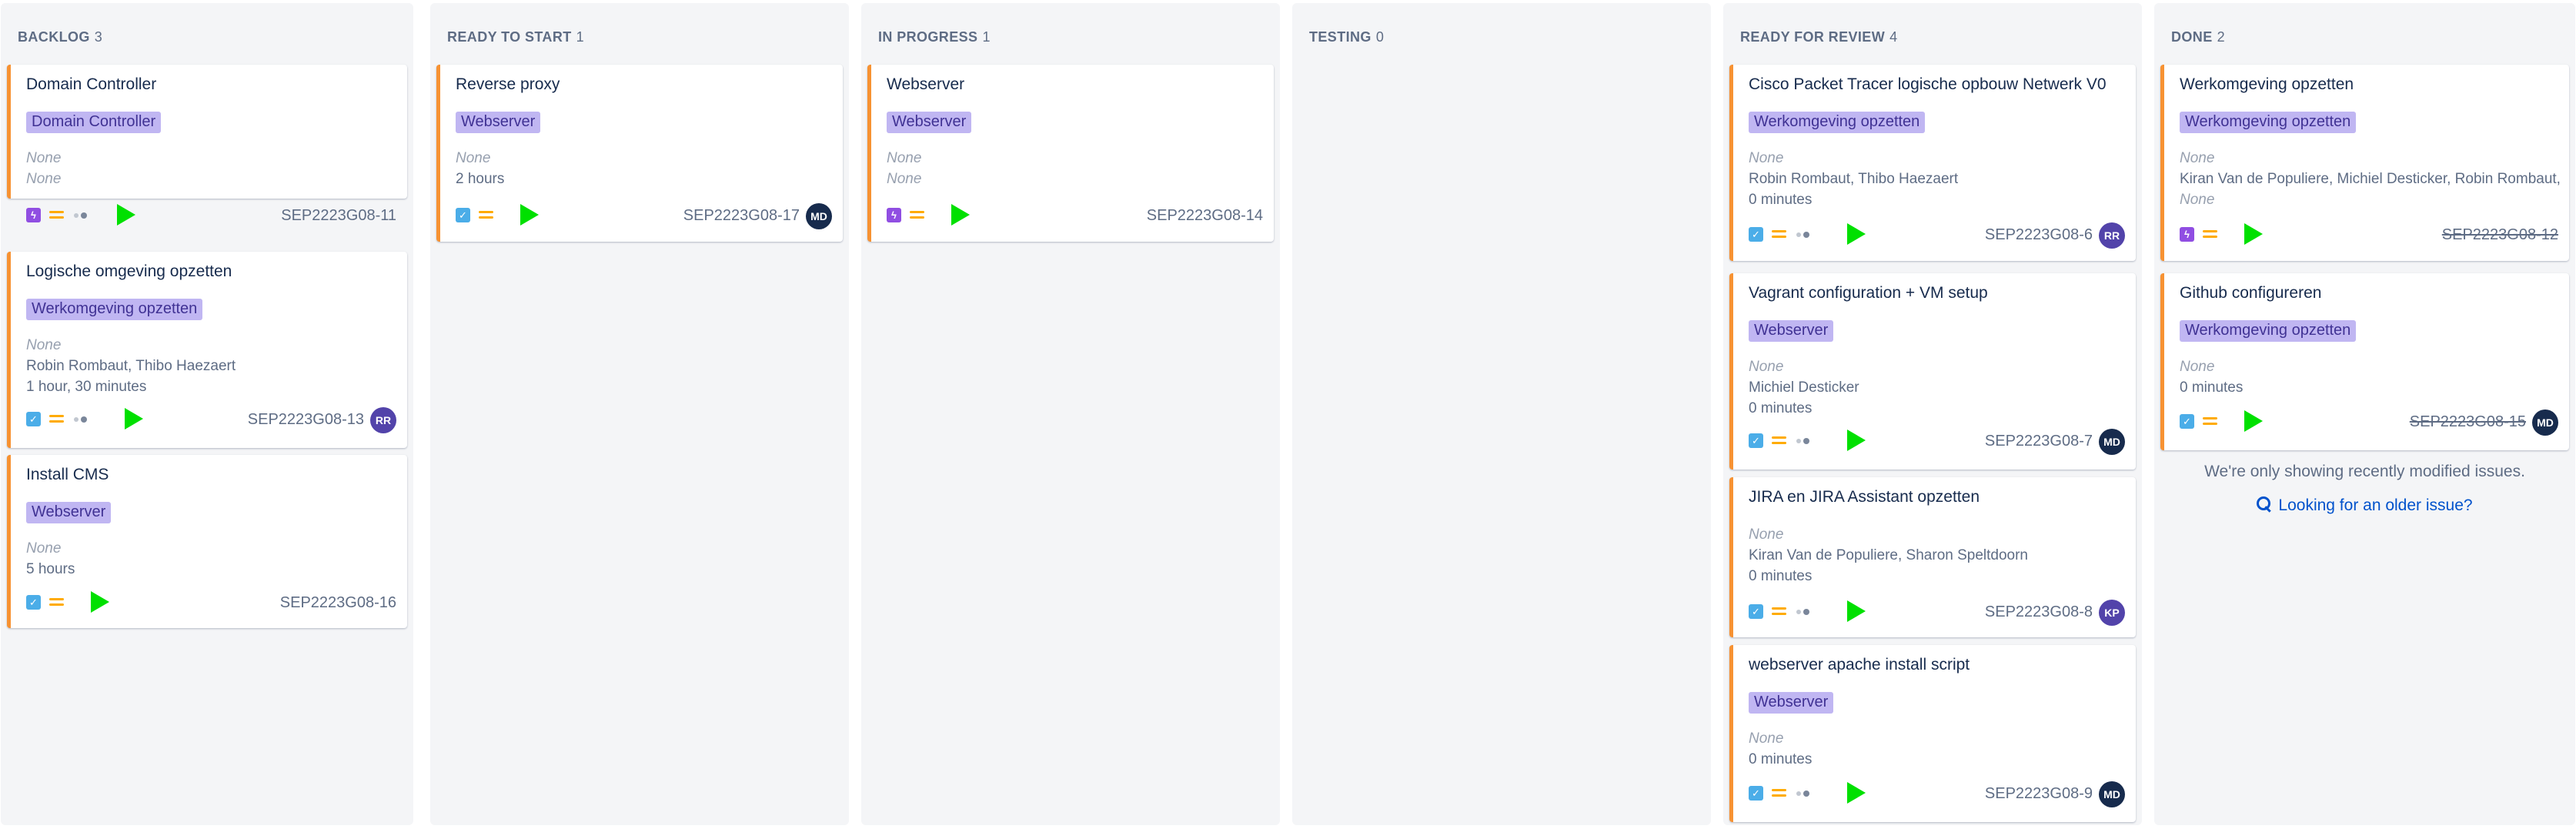  I want to click on older-issue-link: Looking for an older issue?, so click(2364, 505).